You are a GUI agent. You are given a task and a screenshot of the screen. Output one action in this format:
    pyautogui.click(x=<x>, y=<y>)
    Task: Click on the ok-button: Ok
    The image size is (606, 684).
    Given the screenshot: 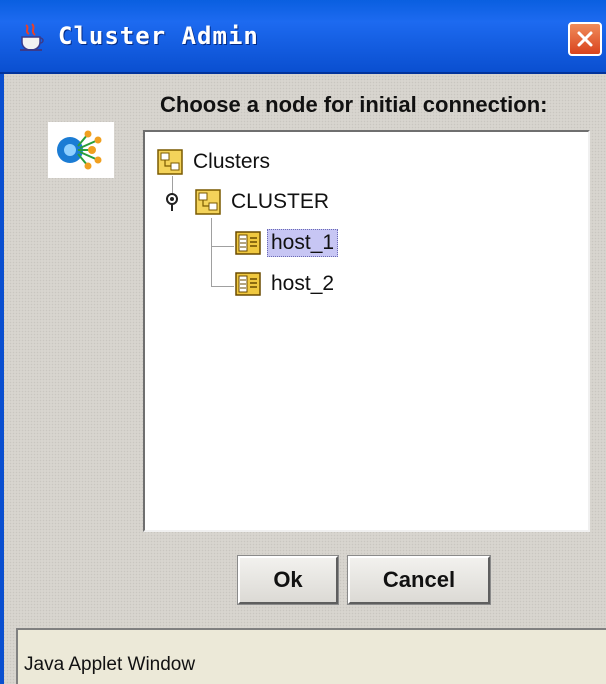 What is the action you would take?
    pyautogui.click(x=288, y=580)
    